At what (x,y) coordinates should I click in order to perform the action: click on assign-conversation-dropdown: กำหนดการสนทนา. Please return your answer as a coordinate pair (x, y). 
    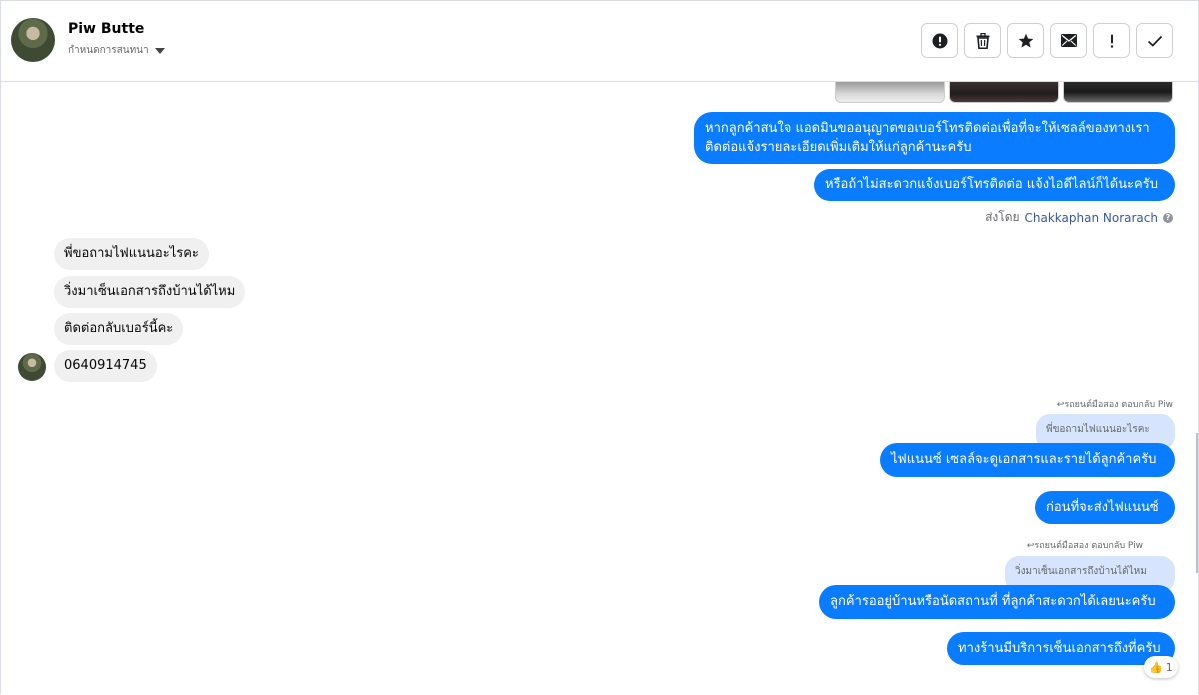
    Looking at the image, I should click on (116, 50).